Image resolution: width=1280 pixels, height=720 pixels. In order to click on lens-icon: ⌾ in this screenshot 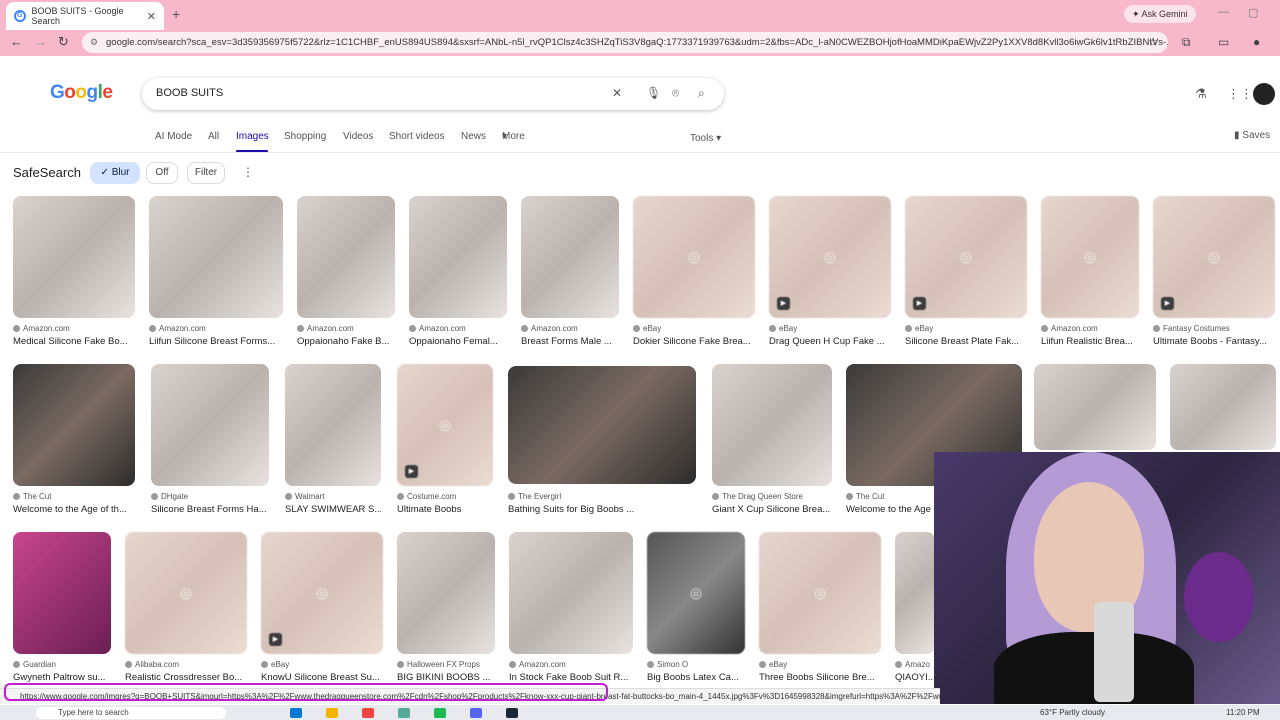, I will do `click(675, 93)`.